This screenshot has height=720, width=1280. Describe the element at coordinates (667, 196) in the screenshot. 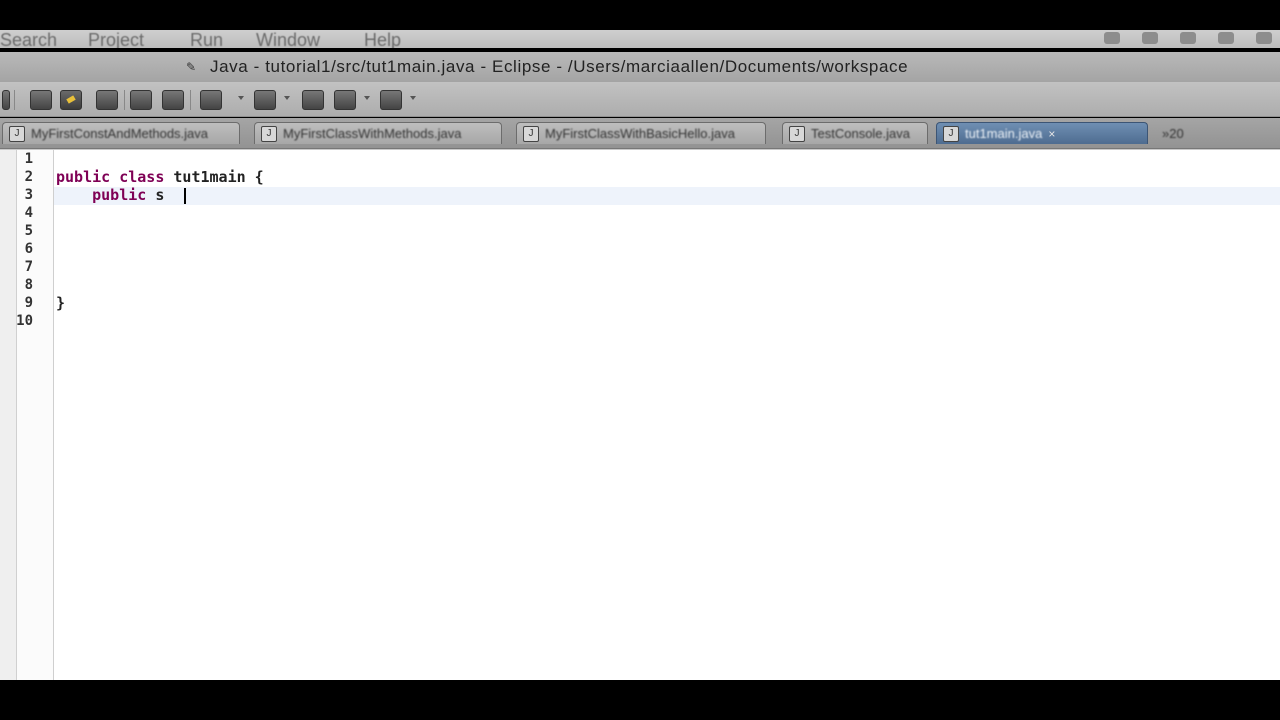

I see `current-line-highlight` at that location.